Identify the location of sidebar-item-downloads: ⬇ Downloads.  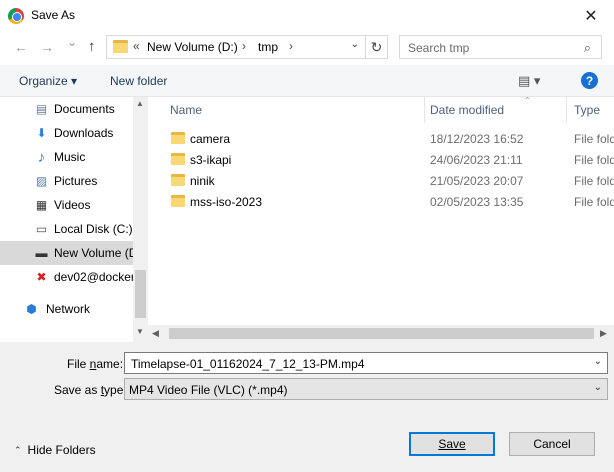
(66, 133).